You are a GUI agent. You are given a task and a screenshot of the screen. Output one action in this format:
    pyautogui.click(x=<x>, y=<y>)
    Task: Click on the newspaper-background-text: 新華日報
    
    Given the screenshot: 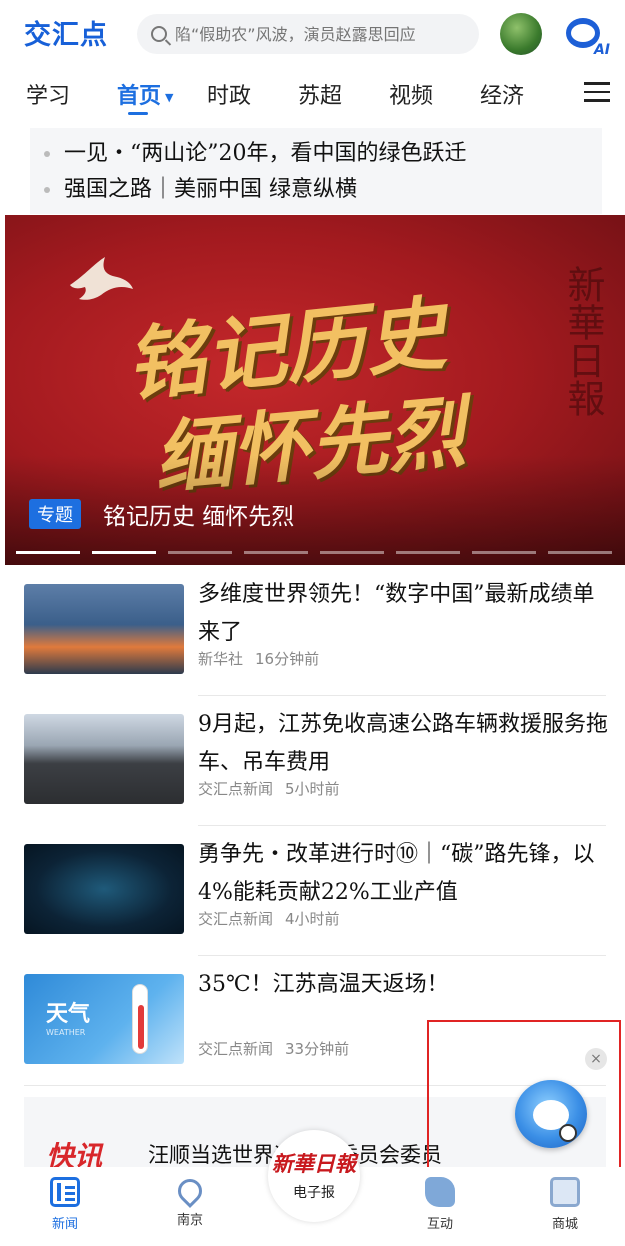 What is the action you would take?
    pyautogui.click(x=583, y=341)
    